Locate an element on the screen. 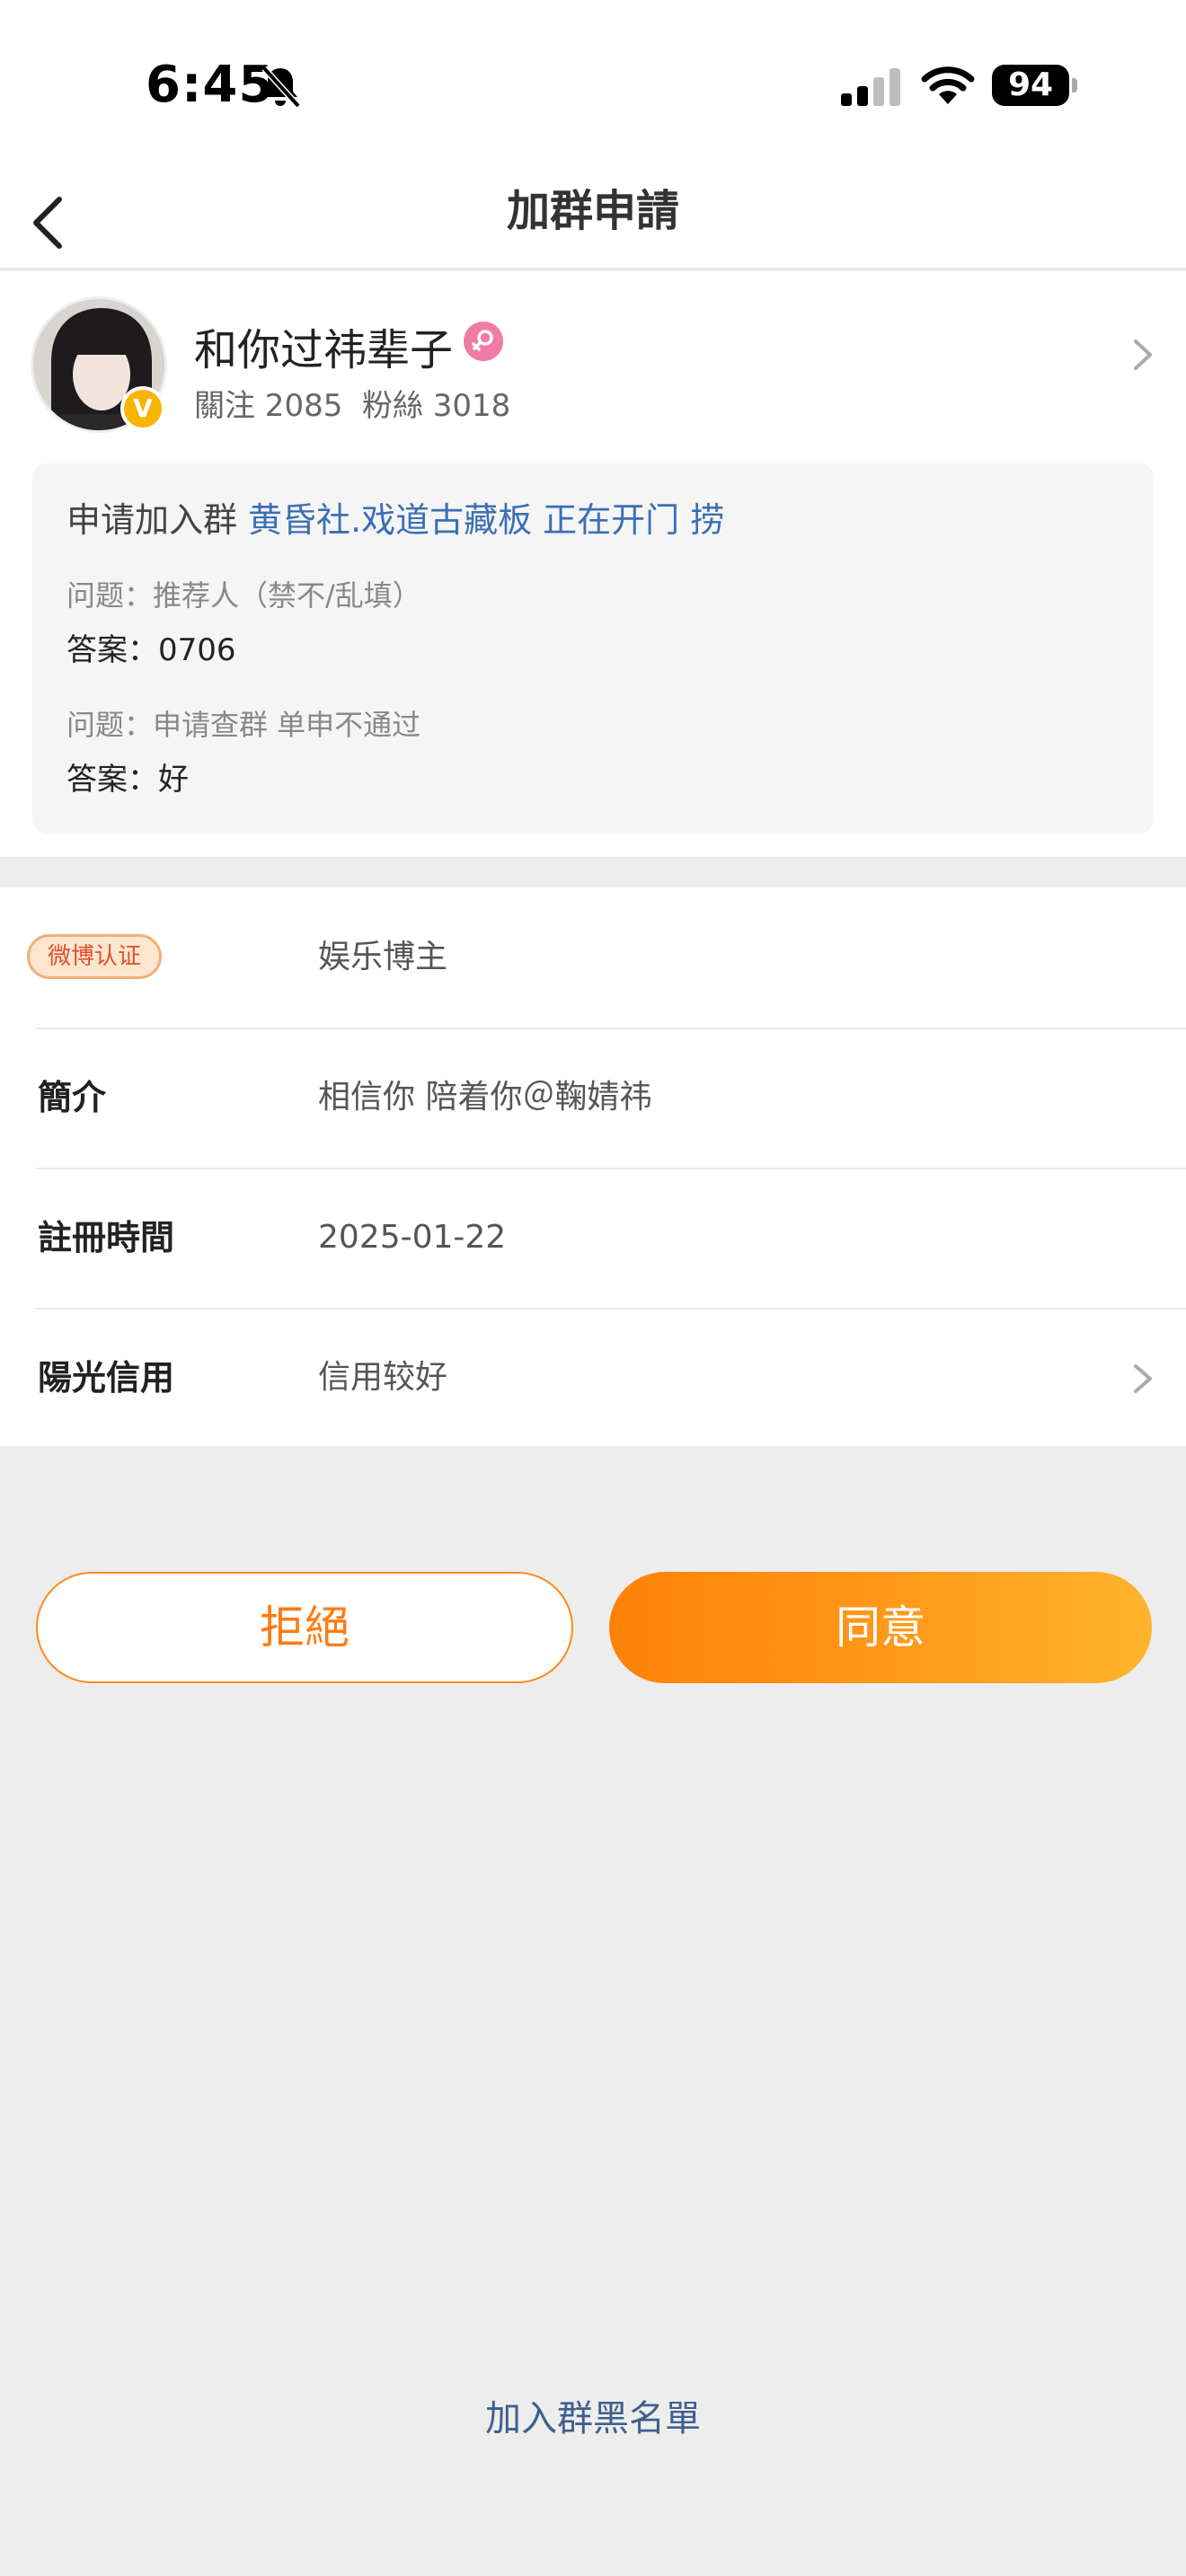  nav-bar: 加群申請 is located at coordinates (593, 220).